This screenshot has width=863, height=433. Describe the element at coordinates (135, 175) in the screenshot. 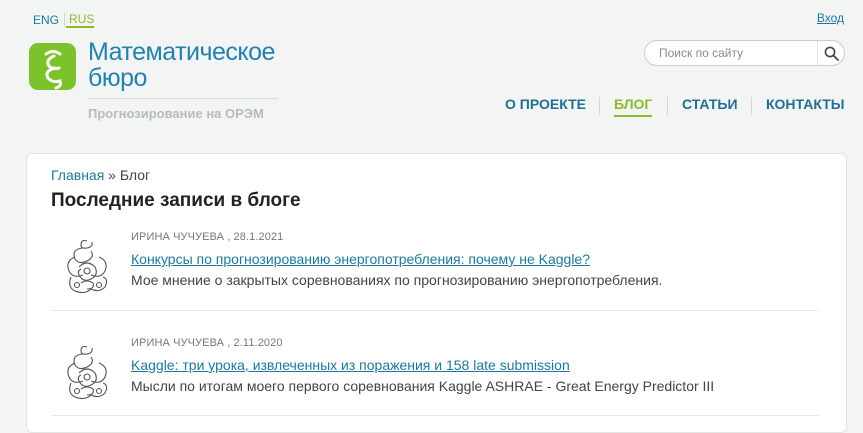

I see `breadcrumb-current: Блог` at that location.